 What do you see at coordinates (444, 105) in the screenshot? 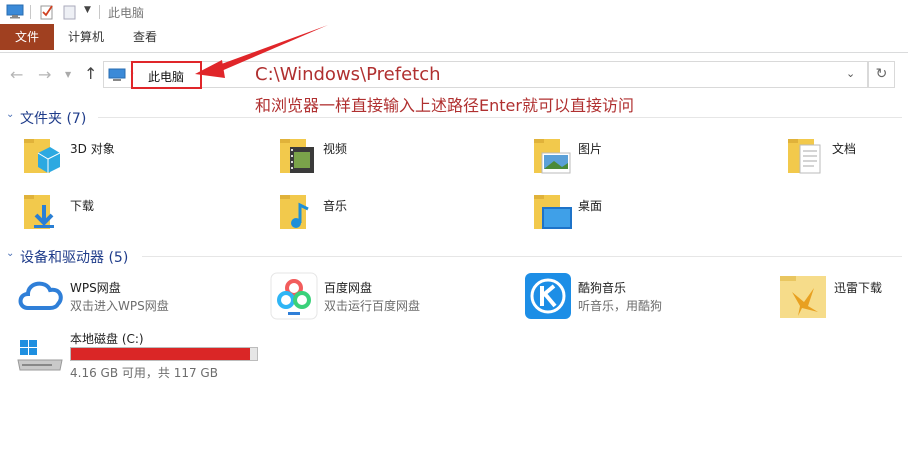
I see `annotation-instruction-text: 和浏览器一样直接输入上述路径Enter就可以直接访问` at bounding box center [444, 105].